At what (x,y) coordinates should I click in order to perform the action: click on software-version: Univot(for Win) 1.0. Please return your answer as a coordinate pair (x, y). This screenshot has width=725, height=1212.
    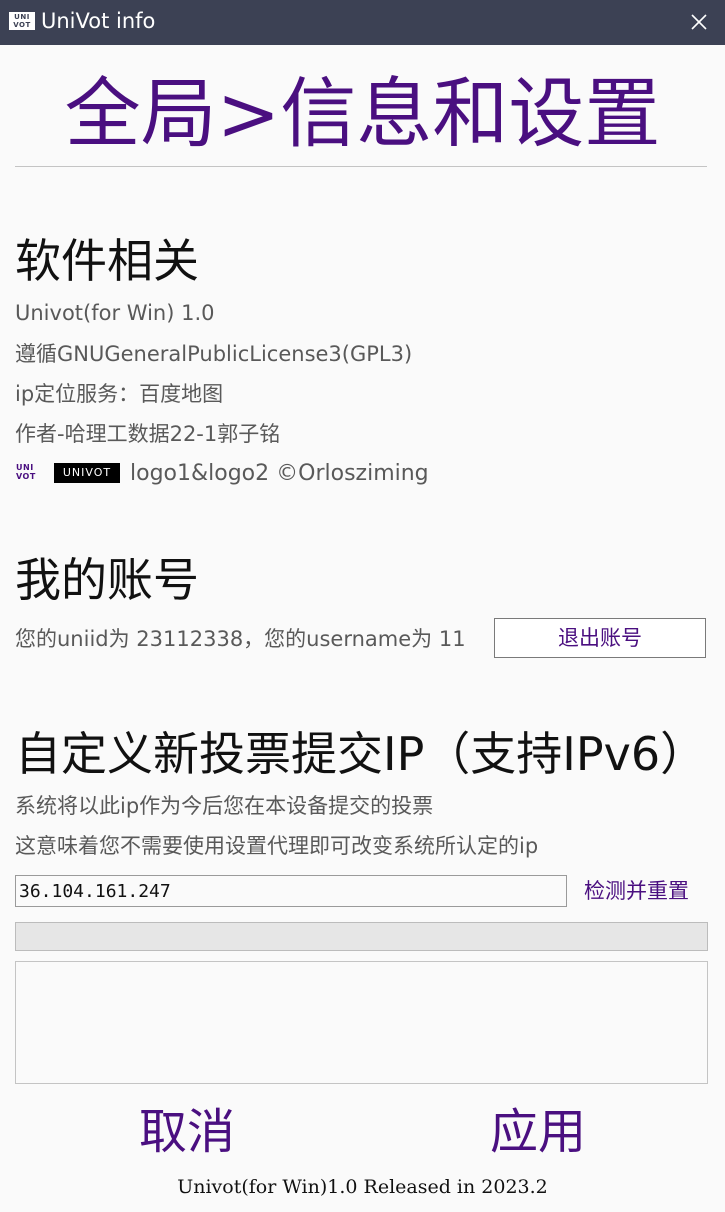
    Looking at the image, I should click on (115, 313).